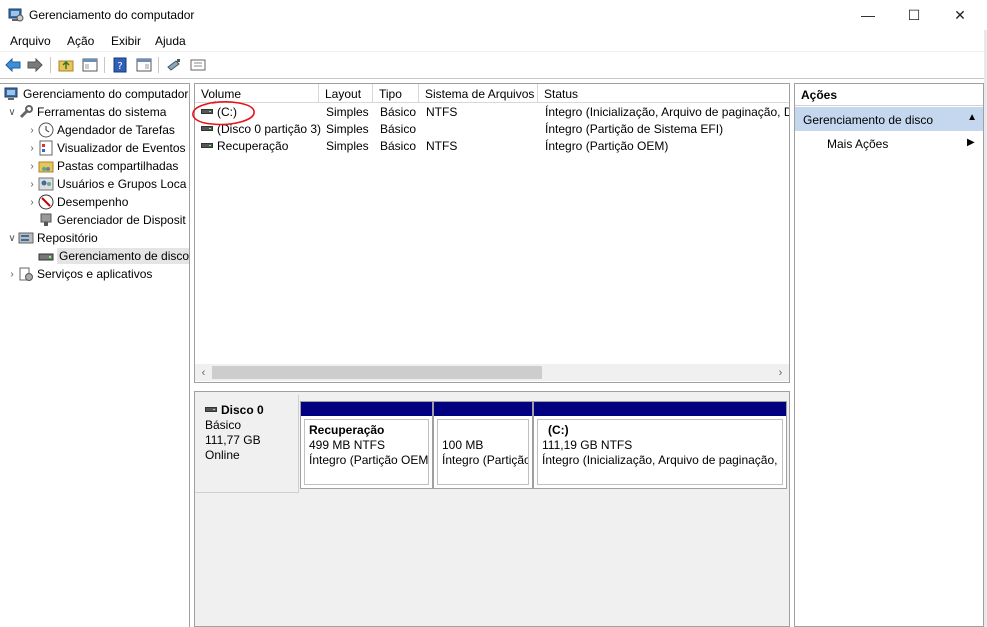 The width and height of the screenshot is (987, 627). Describe the element at coordinates (889, 95) in the screenshot. I see `actions-title: Ações` at that location.